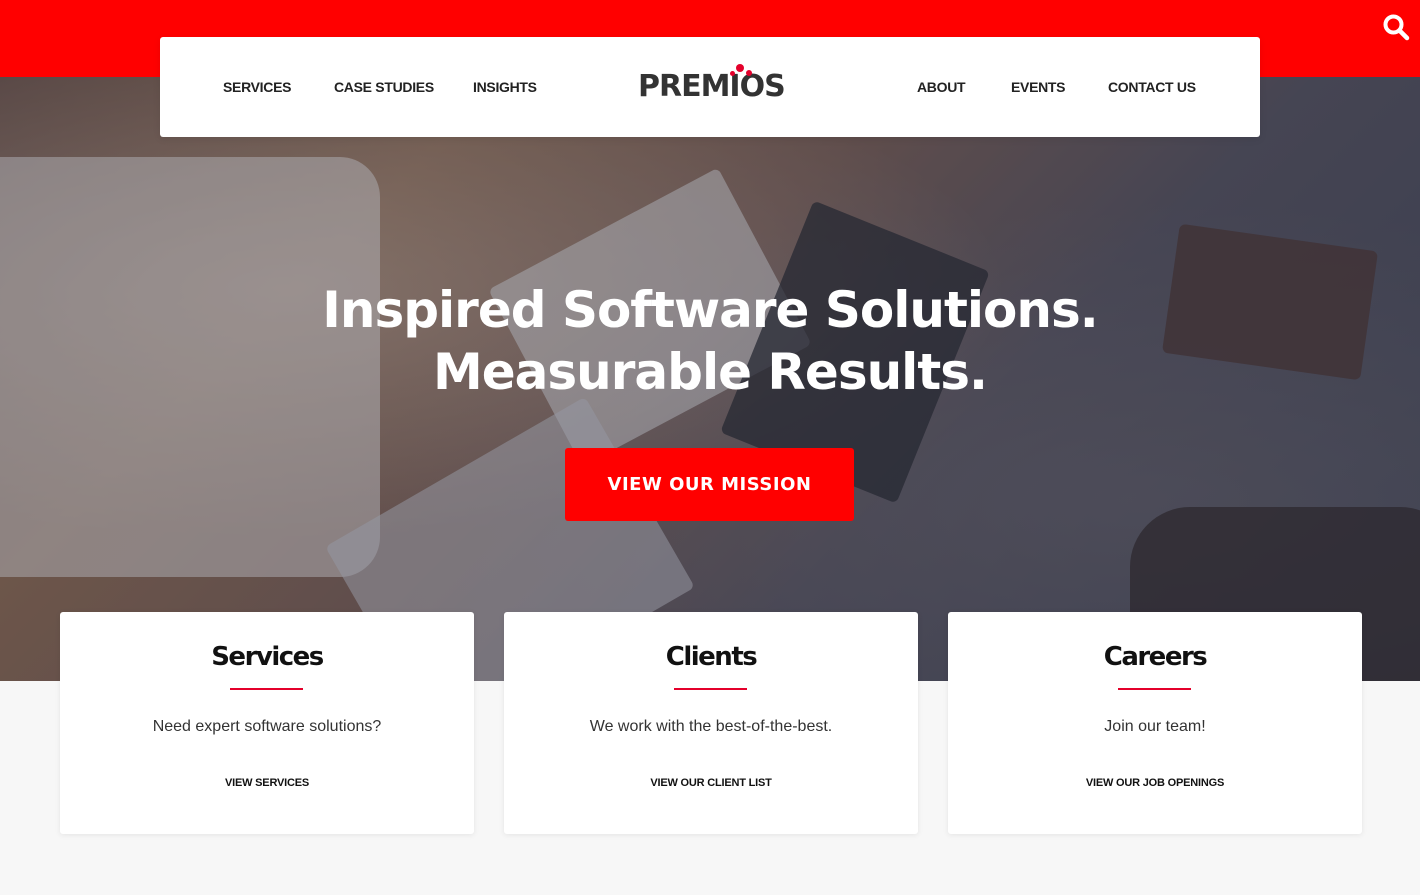  I want to click on card-description: We work with the best-of-the-best., so click(711, 726).